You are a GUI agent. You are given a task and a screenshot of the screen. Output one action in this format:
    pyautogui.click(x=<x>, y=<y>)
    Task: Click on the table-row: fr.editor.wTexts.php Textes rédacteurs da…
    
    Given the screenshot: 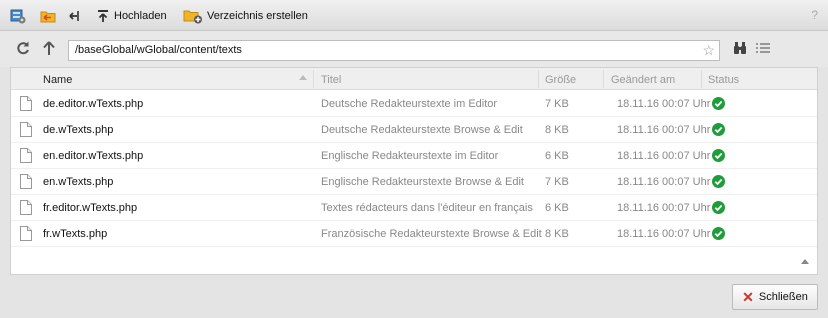 What is the action you would take?
    pyautogui.click(x=414, y=208)
    